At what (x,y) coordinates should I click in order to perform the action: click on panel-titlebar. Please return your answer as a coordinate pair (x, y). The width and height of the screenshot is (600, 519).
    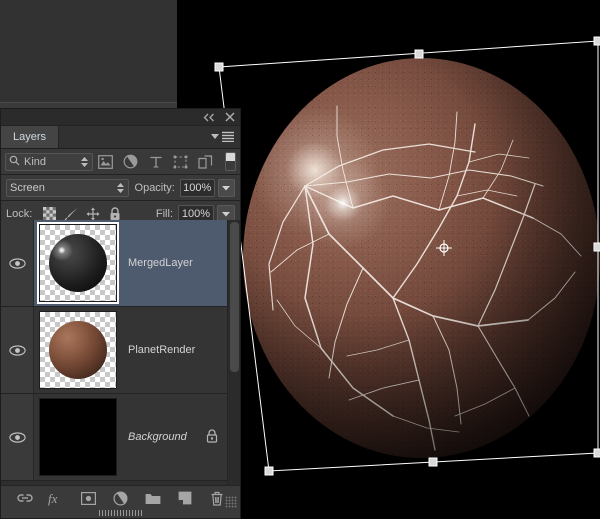
    Looking at the image, I should click on (120, 117).